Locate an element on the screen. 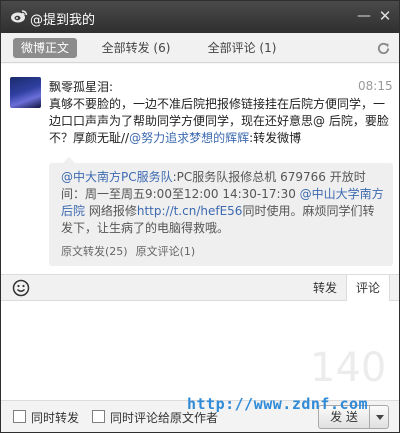 Image resolution: width=400 pixels, height=433 pixels. weibo-logo-icon is located at coordinates (19, 16).